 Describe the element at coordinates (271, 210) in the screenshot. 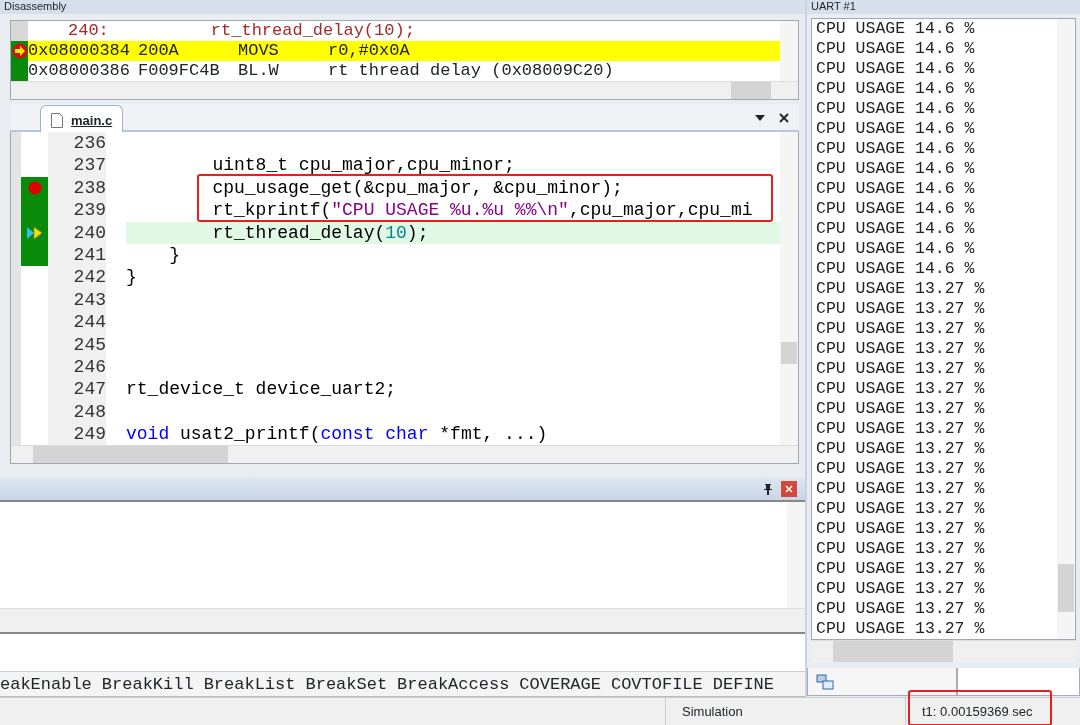

I see `code-text: rt_kprintf(` at that location.